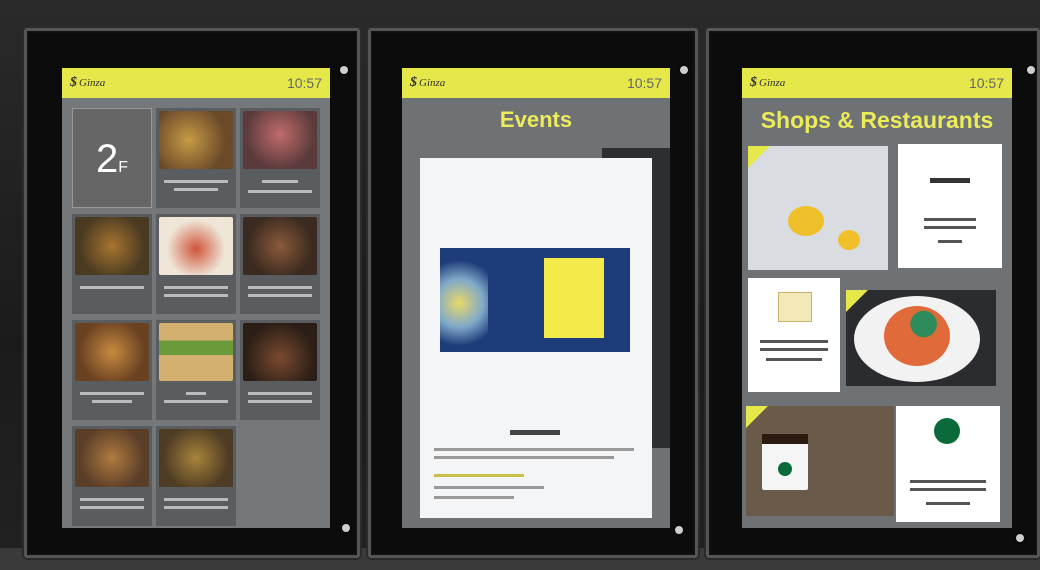 The height and width of the screenshot is (570, 1040). Describe the element at coordinates (536, 119) in the screenshot. I see `events-heading: Events` at that location.